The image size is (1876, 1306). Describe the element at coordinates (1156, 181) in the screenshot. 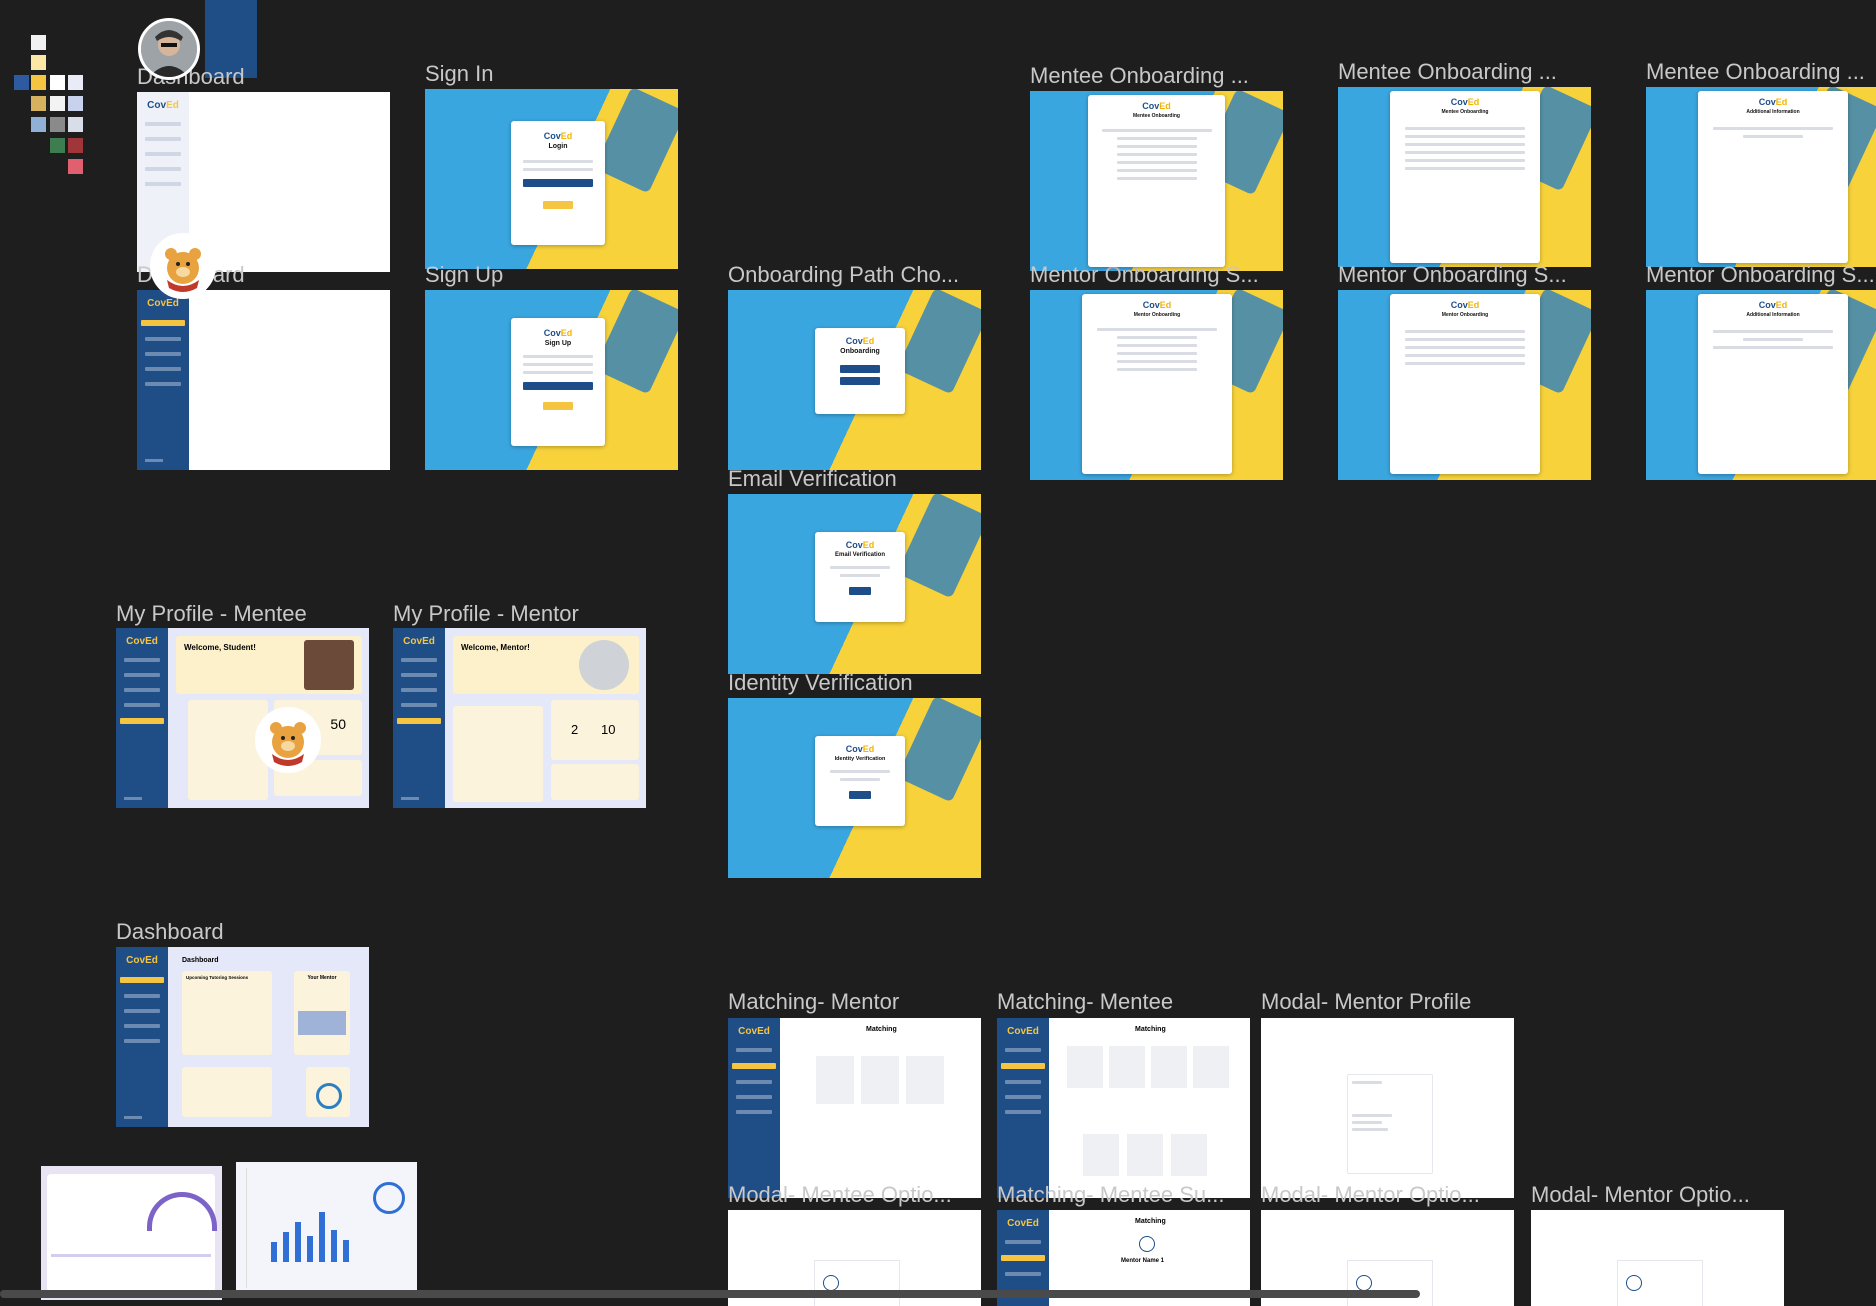

I see `frame-mentee-onboarding-1: CovEd Mentee Onboarding` at that location.